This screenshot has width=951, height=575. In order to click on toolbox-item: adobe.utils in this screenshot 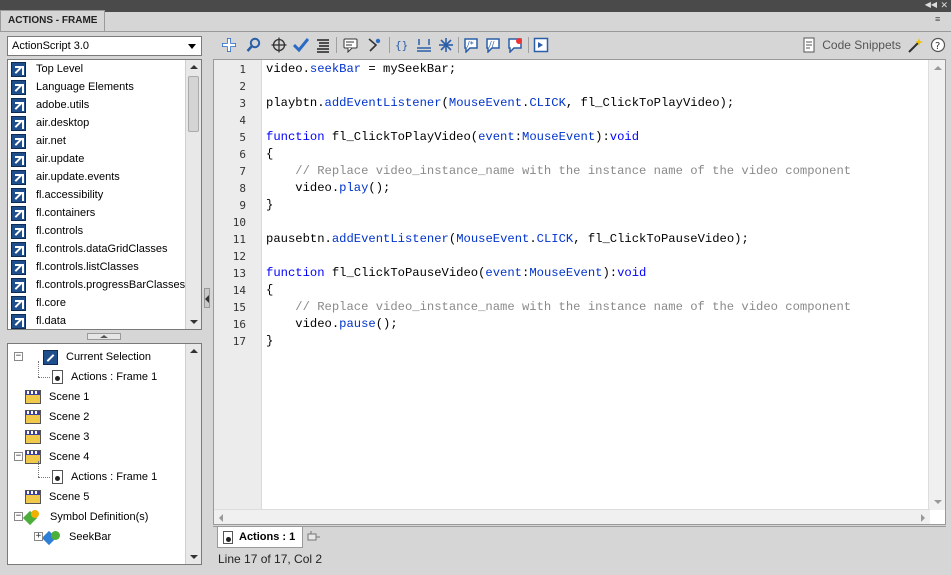, I will do `click(104, 105)`.